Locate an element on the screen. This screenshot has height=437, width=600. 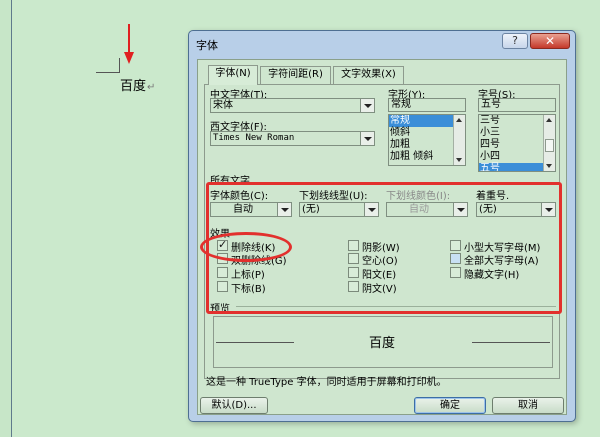
font-style-list: 常规 倾斜 加粗 加粗 倾斜 is located at coordinates (427, 140).